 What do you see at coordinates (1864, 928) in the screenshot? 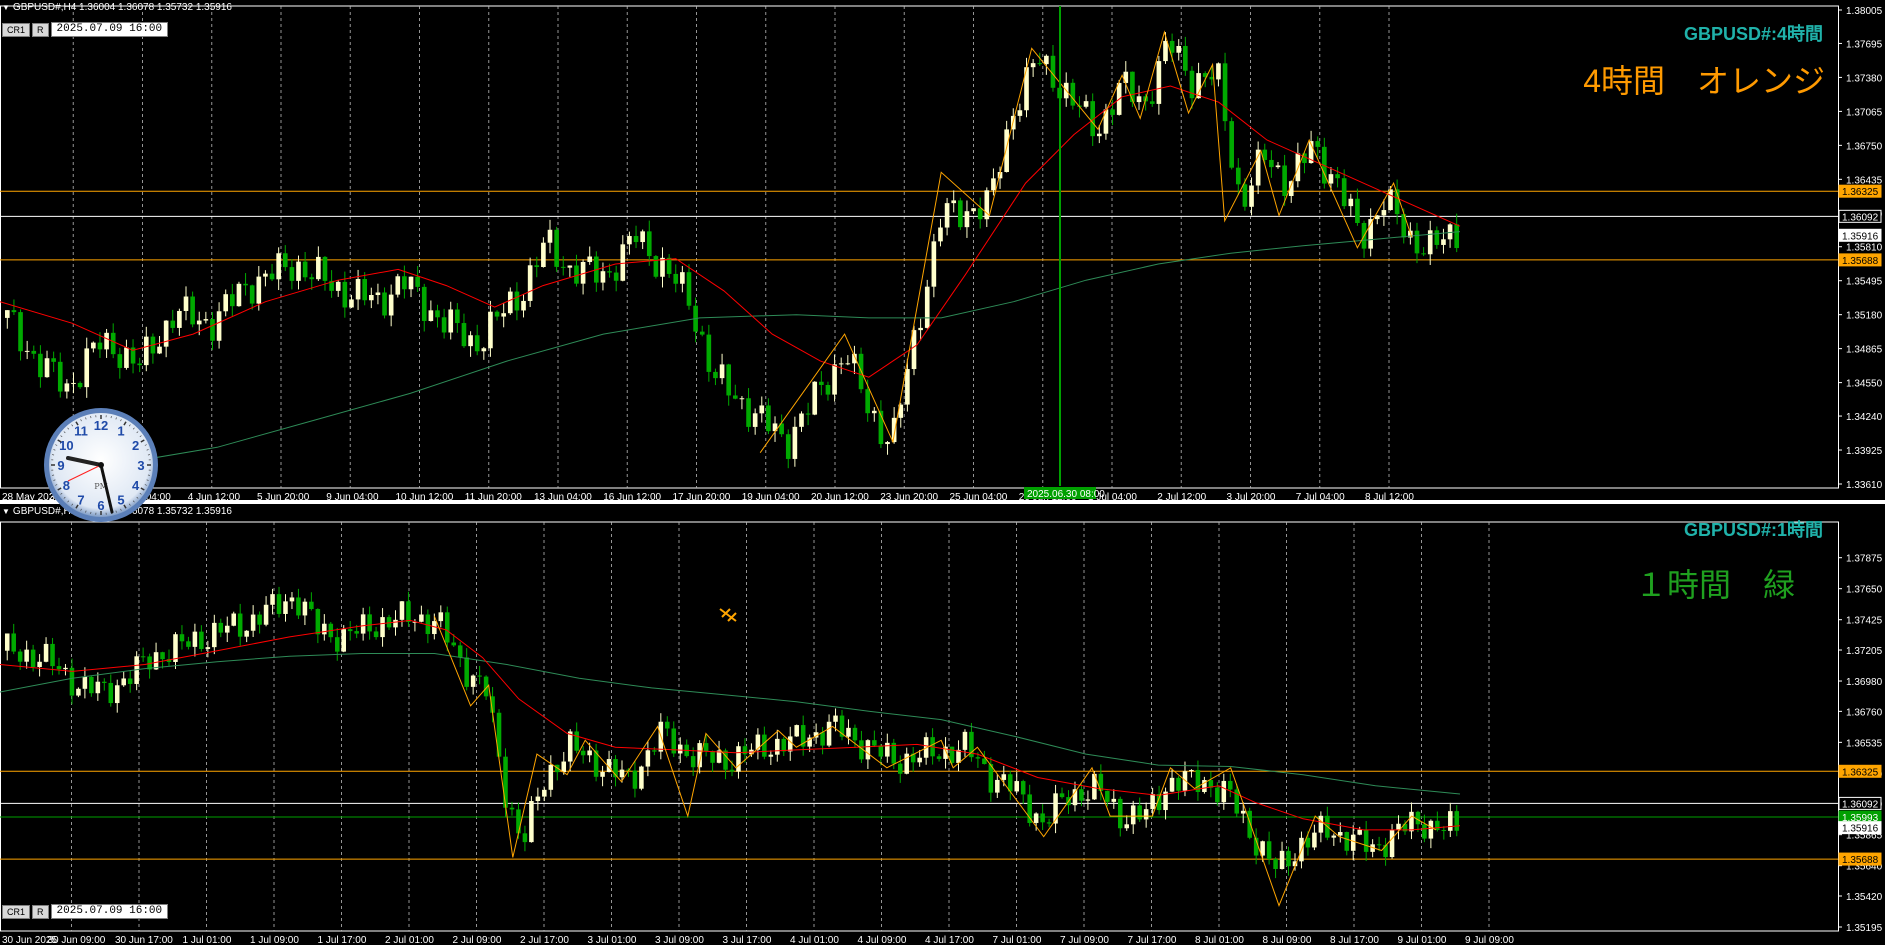
I see `price-axis-tick-label: 1.35195` at bounding box center [1864, 928].